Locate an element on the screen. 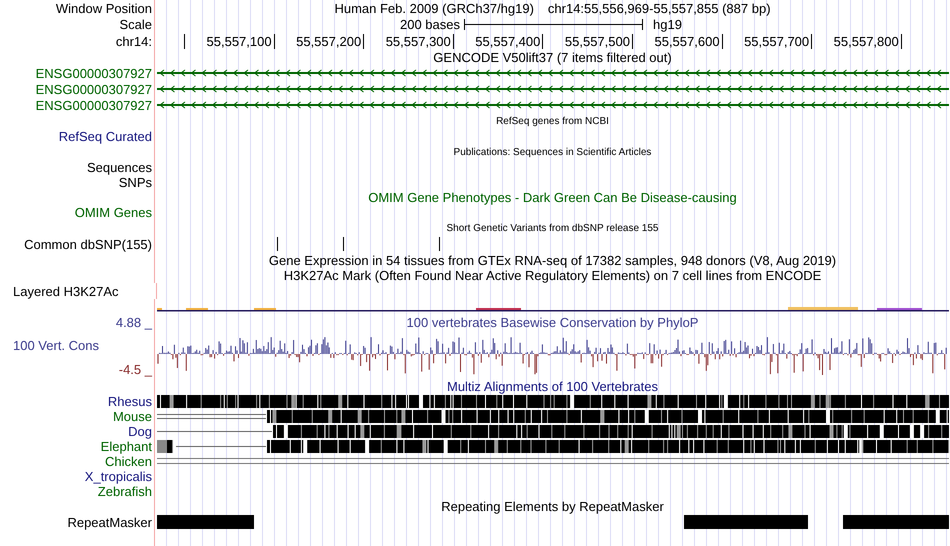 This screenshot has width=950, height=546. track-title: OMIM Gene Phenotypes - Dark Green Can Be Disease-causing is located at coordinates (552, 197).